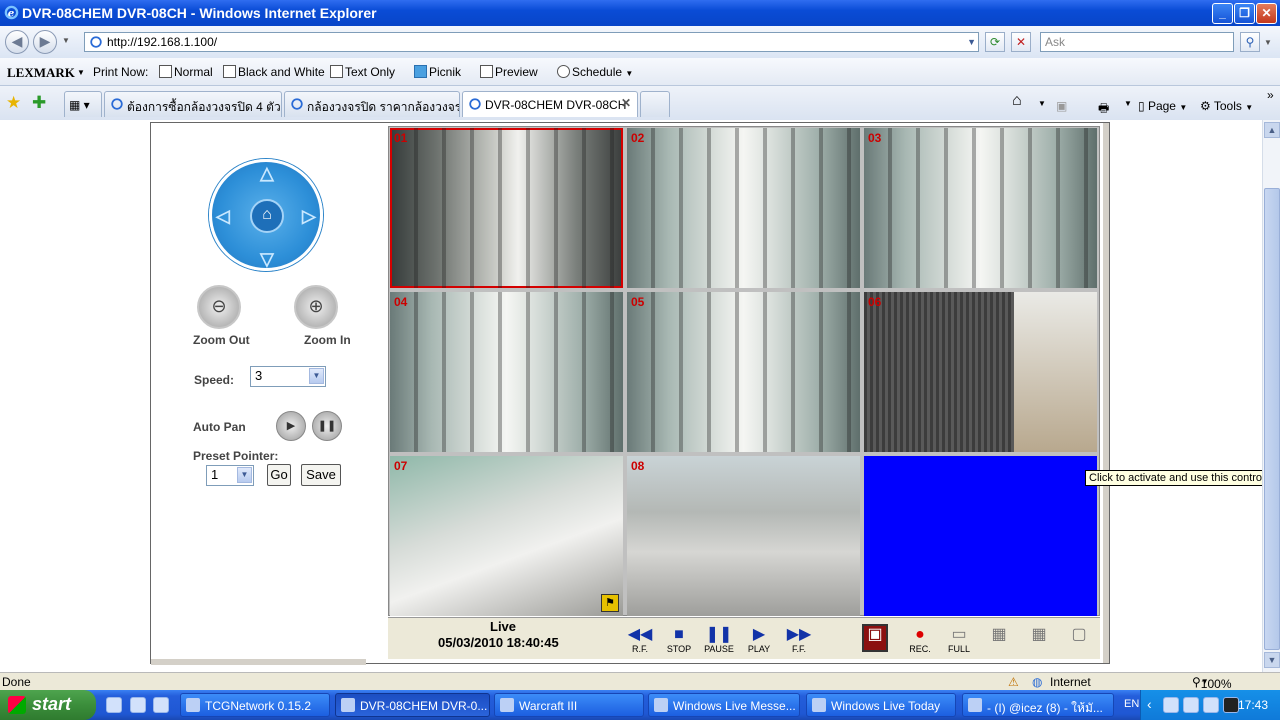  What do you see at coordinates (1137, 42) in the screenshot?
I see `search-input: Ask` at bounding box center [1137, 42].